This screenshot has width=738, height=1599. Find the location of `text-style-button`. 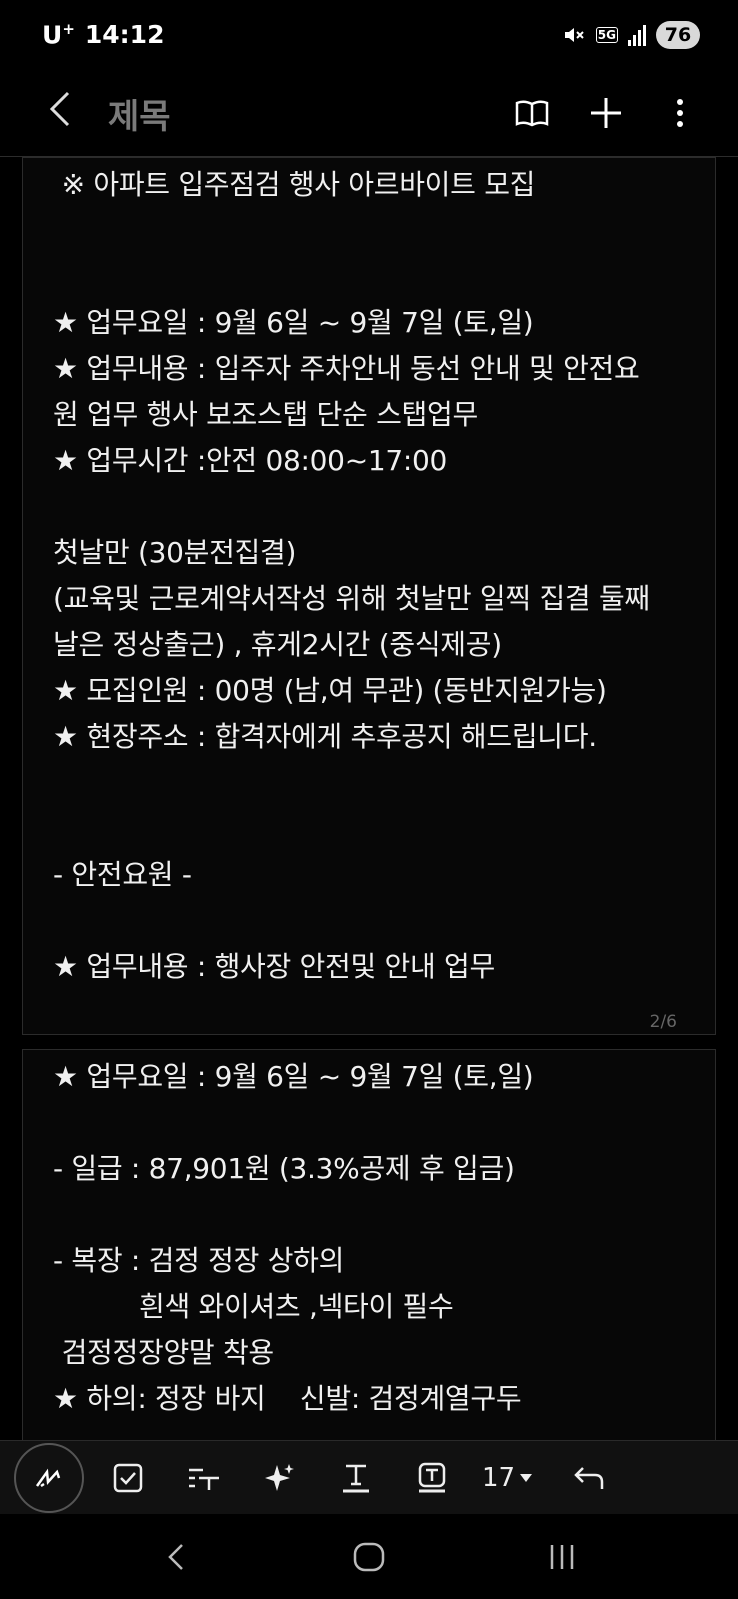

text-style-button is located at coordinates (204, 1478).